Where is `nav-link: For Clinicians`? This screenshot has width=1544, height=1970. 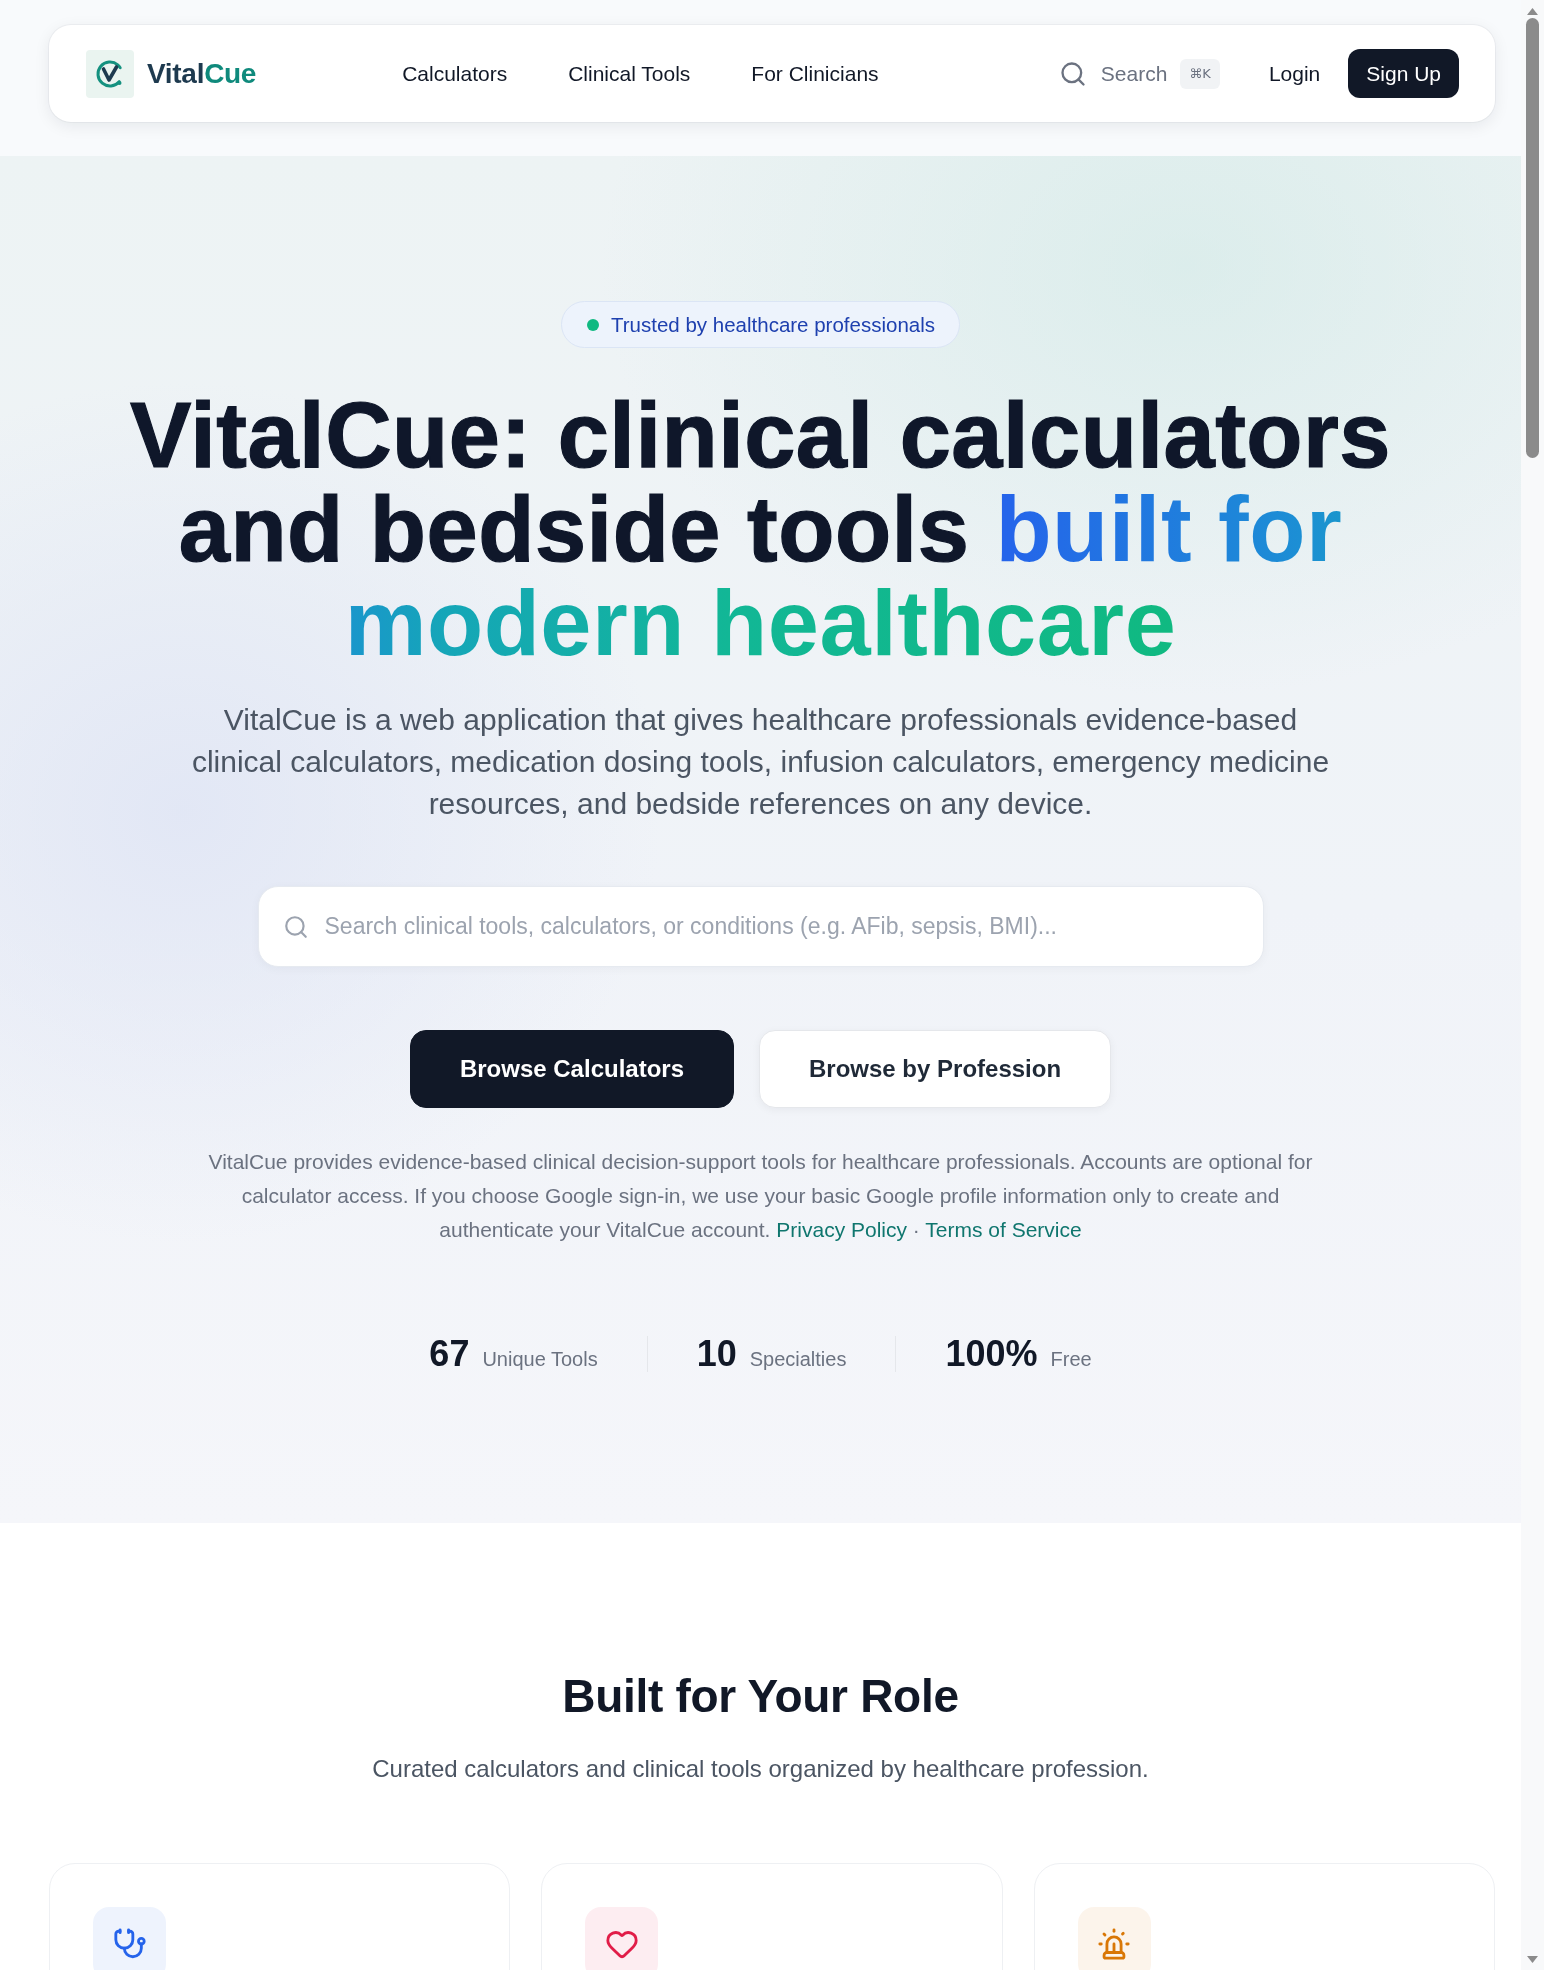
nav-link: For Clinicians is located at coordinates (815, 73).